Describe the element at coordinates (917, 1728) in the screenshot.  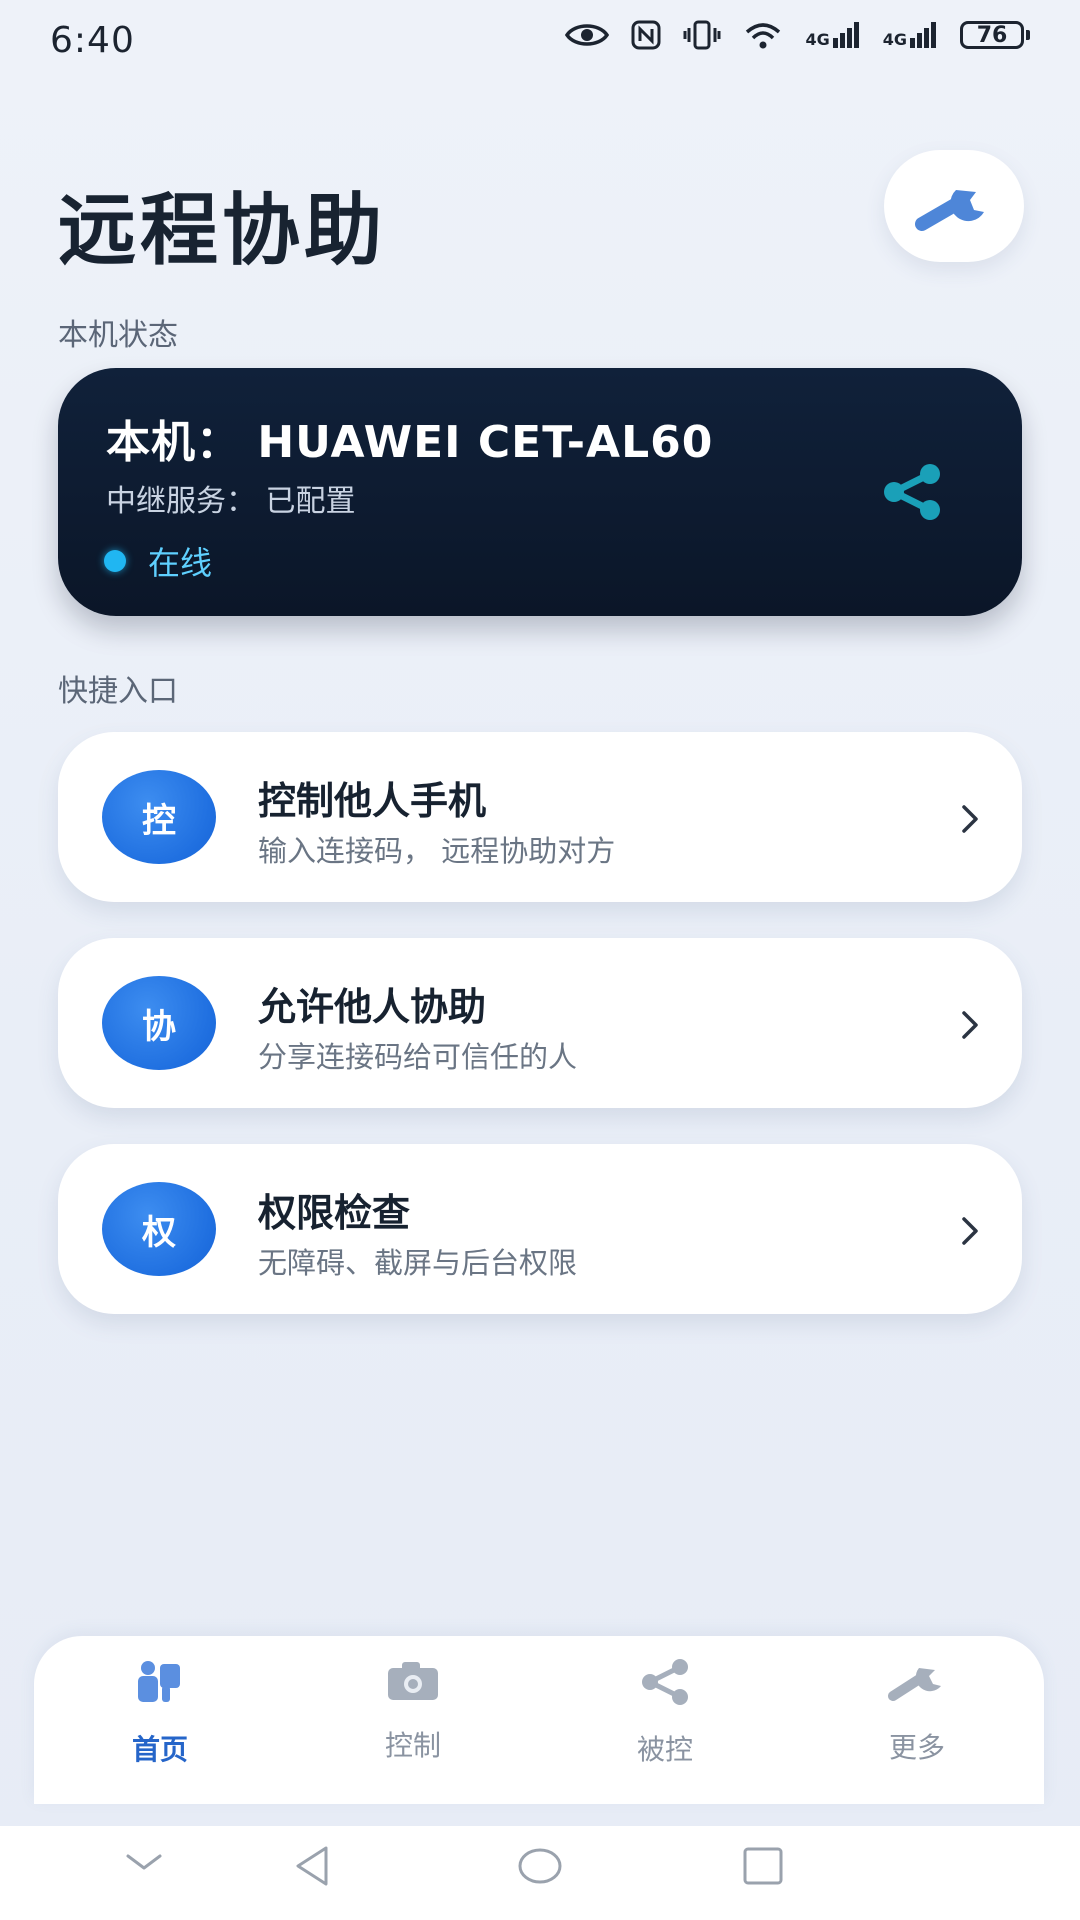
I see `tab-more: 更多` at that location.